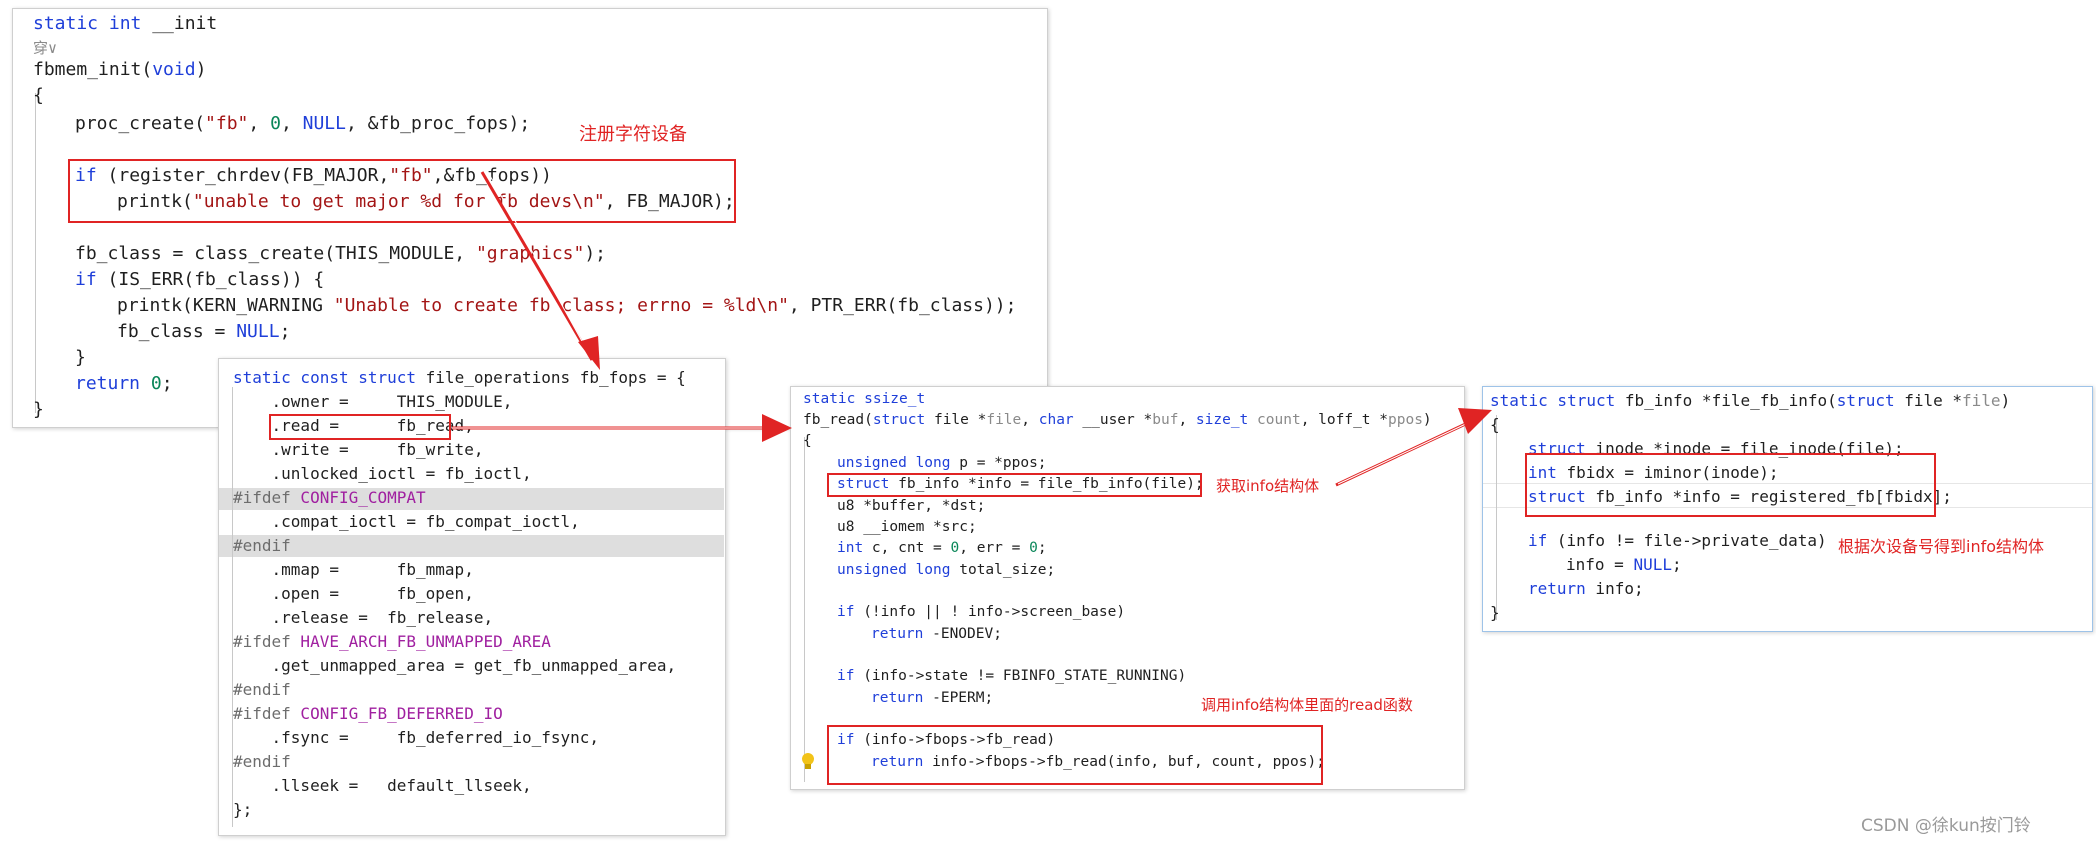  I want to click on register-chrdev-highlight-box, so click(402, 191).